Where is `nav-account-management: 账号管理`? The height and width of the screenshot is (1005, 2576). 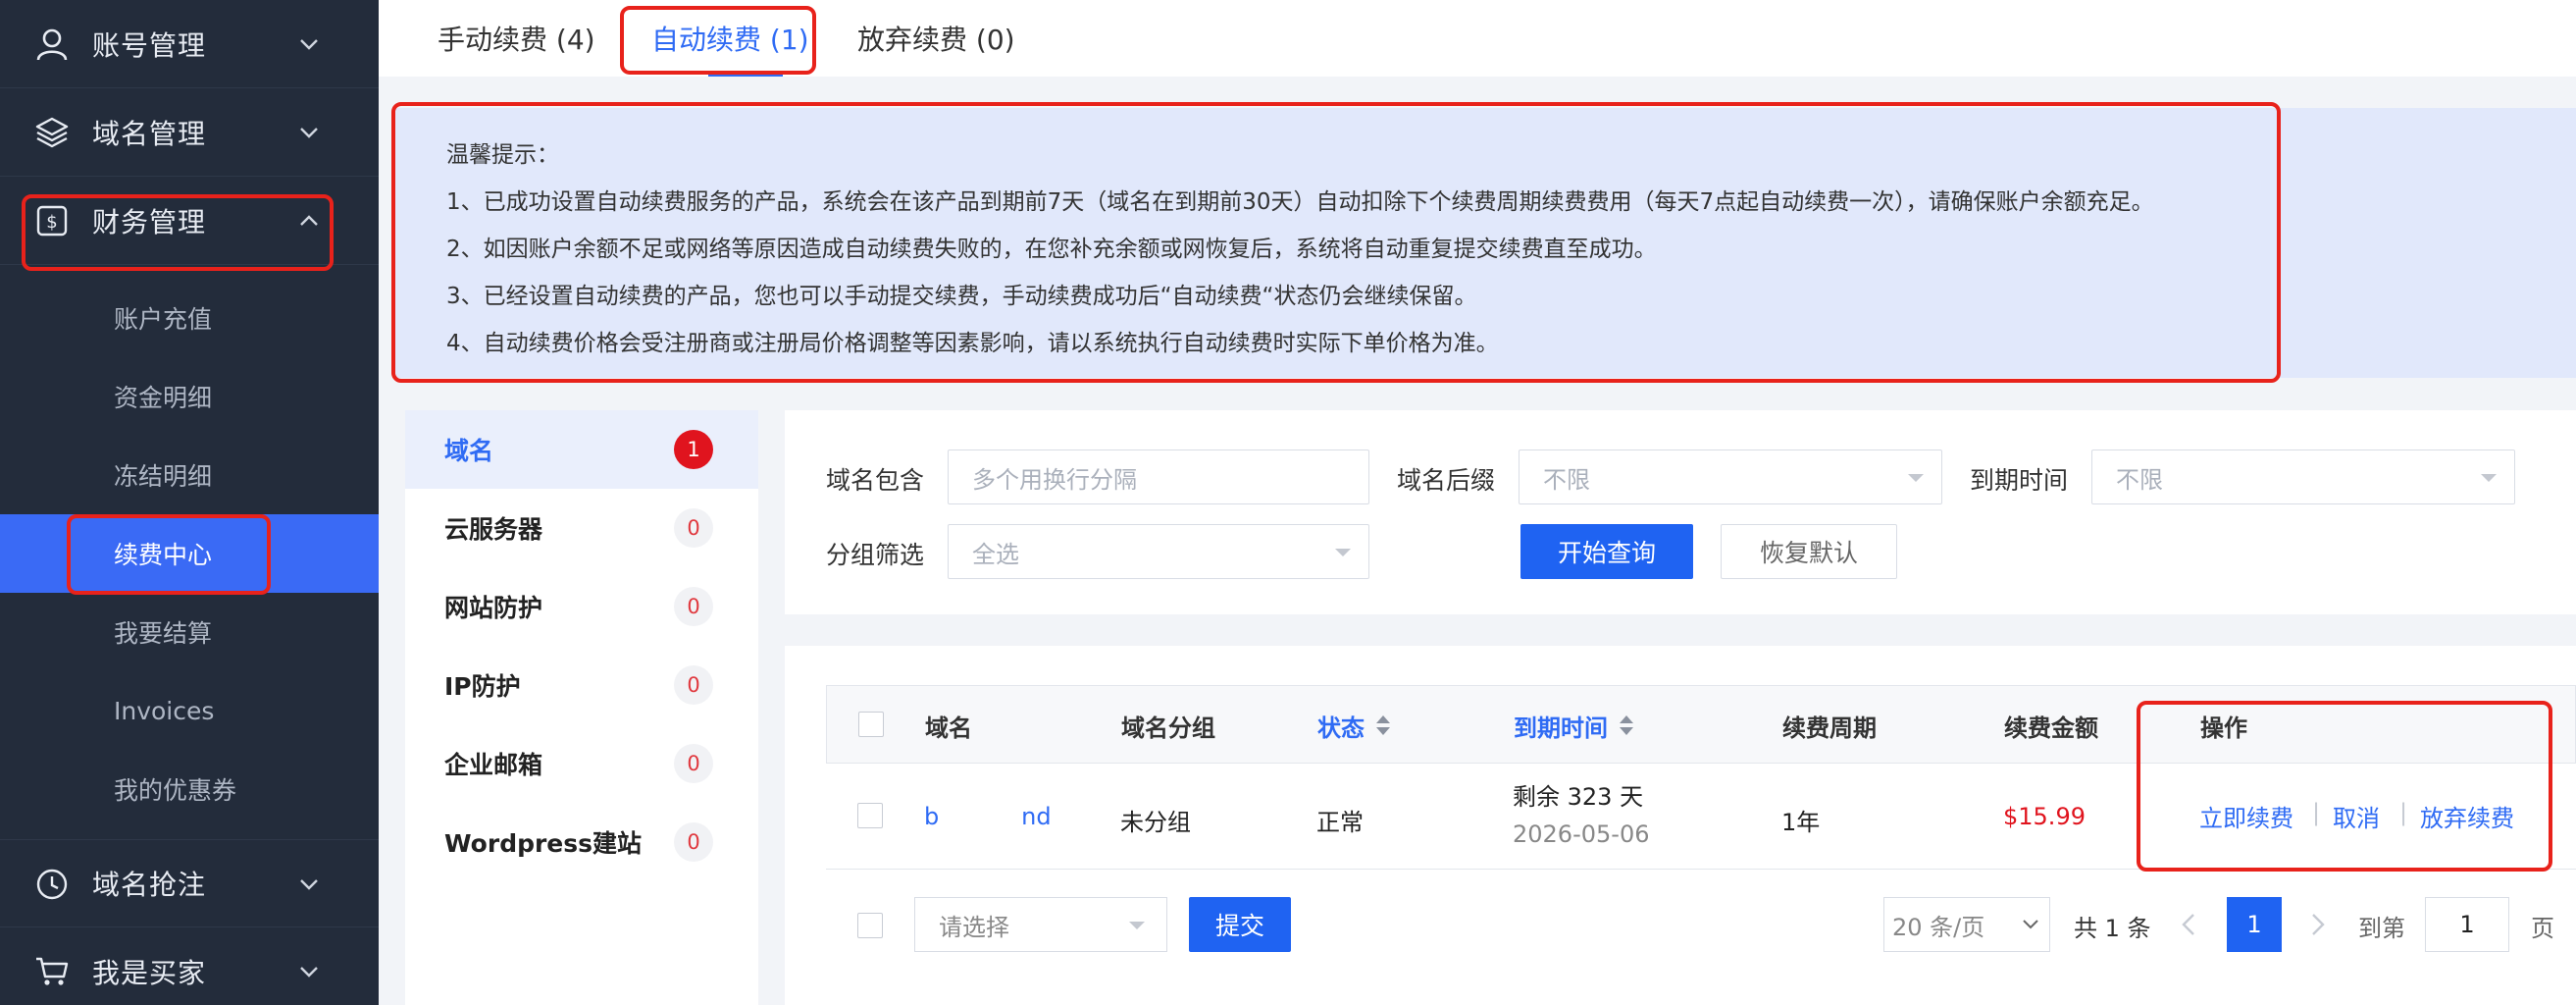
nav-account-management: 账号管理 is located at coordinates (189, 44).